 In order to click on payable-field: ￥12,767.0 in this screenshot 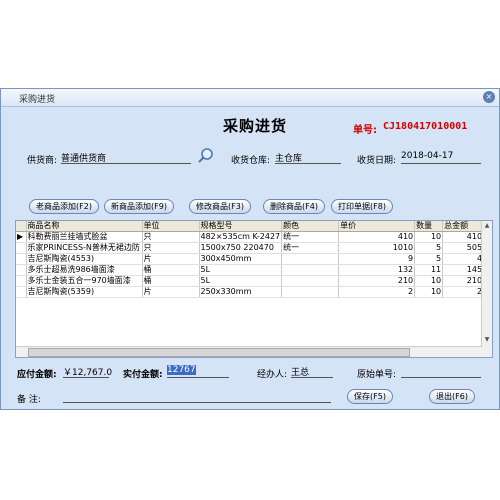, I will do `click(87, 371)`.